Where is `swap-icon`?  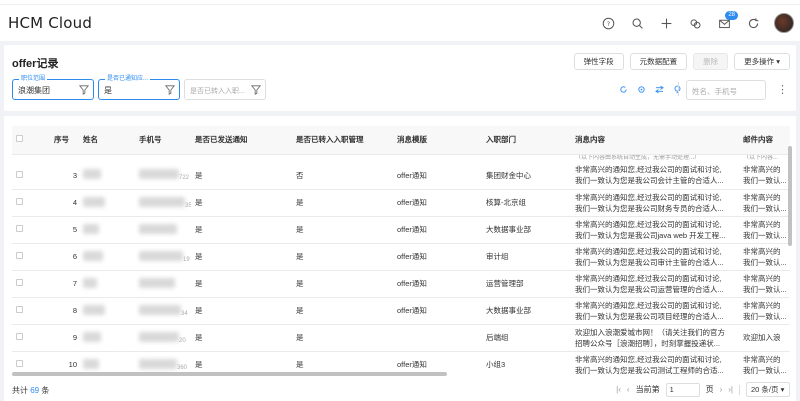 swap-icon is located at coordinates (659, 89).